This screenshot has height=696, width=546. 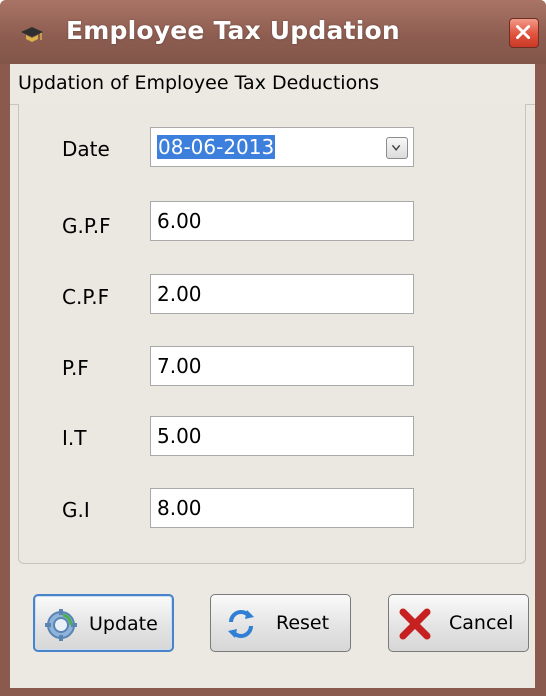 What do you see at coordinates (282, 147) in the screenshot?
I see `date-picker: 08-06-2013` at bounding box center [282, 147].